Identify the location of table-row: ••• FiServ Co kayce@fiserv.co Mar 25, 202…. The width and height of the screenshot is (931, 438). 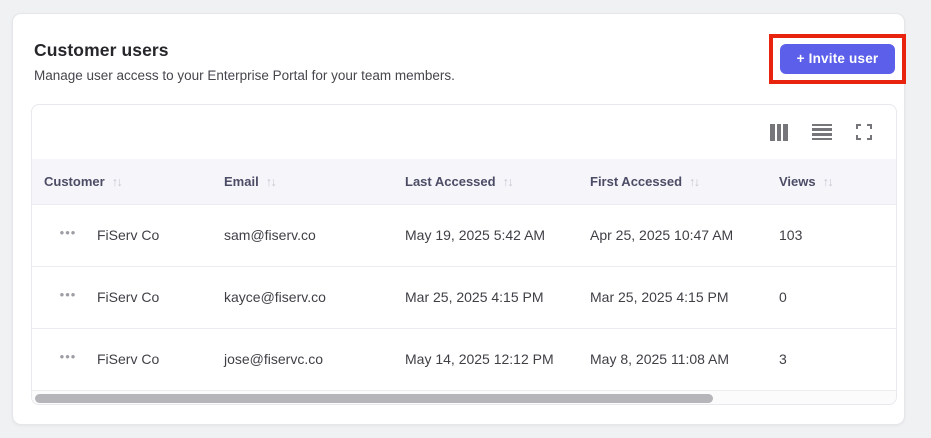
(464, 296).